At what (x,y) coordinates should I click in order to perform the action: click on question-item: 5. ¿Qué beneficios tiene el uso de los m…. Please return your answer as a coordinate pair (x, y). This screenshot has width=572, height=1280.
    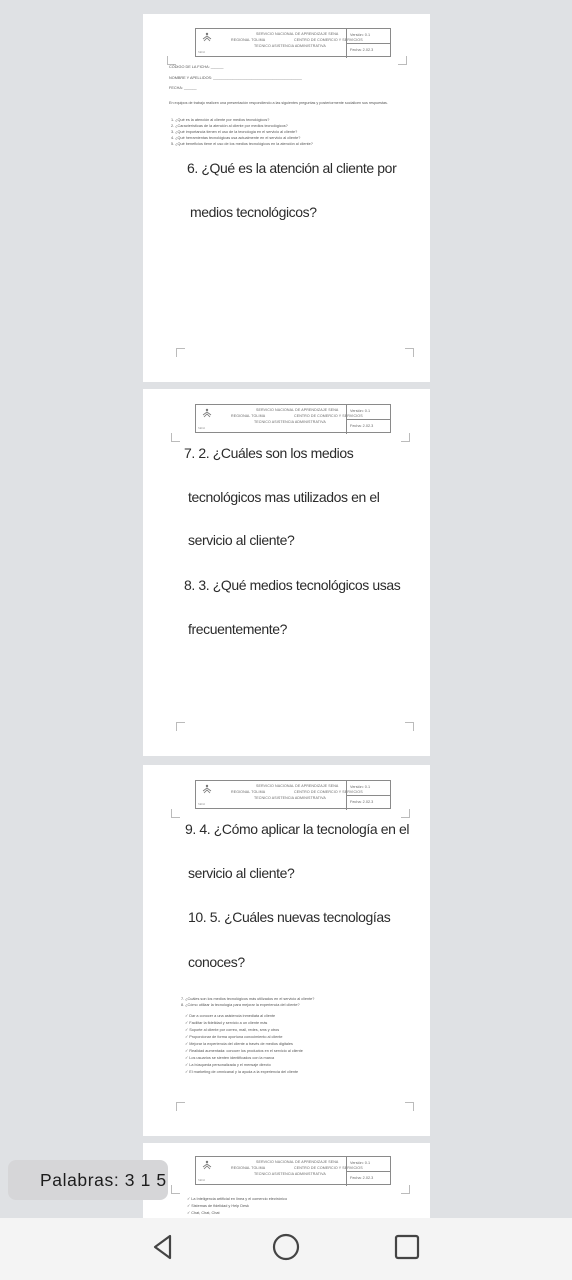
    Looking at the image, I should click on (242, 144).